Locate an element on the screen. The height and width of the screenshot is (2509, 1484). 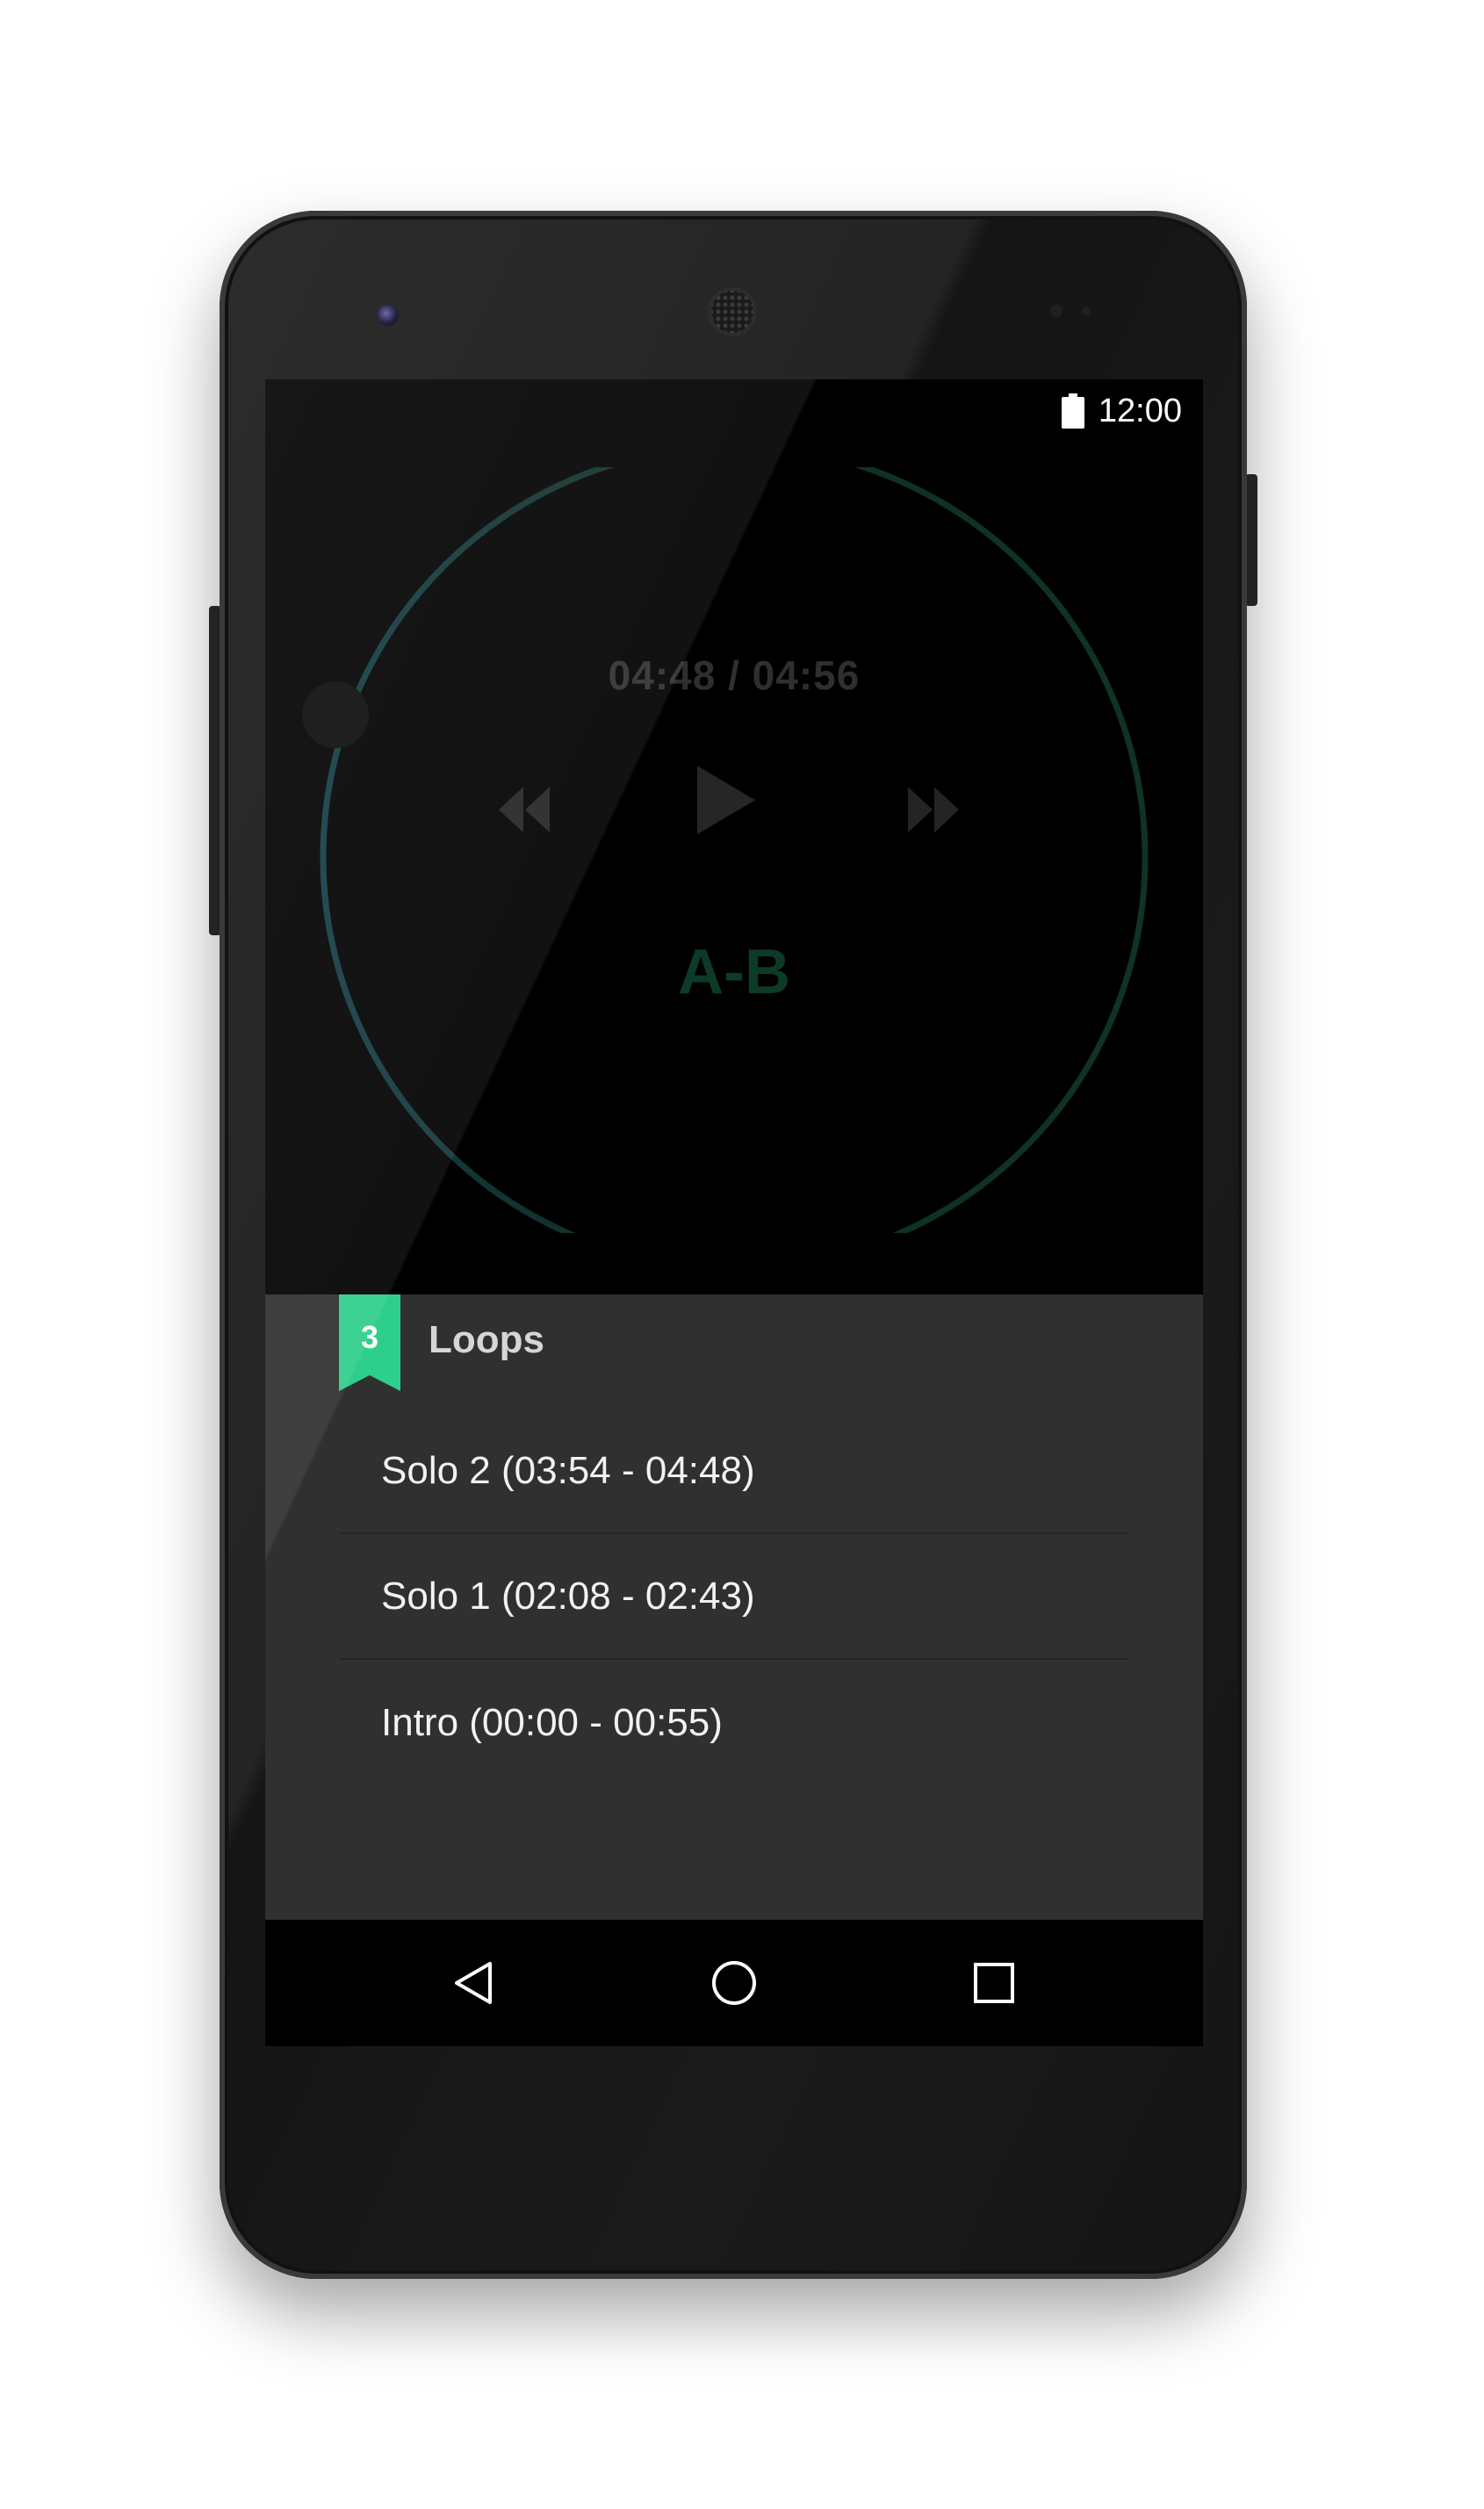
navigation-bar is located at coordinates (734, 1983).